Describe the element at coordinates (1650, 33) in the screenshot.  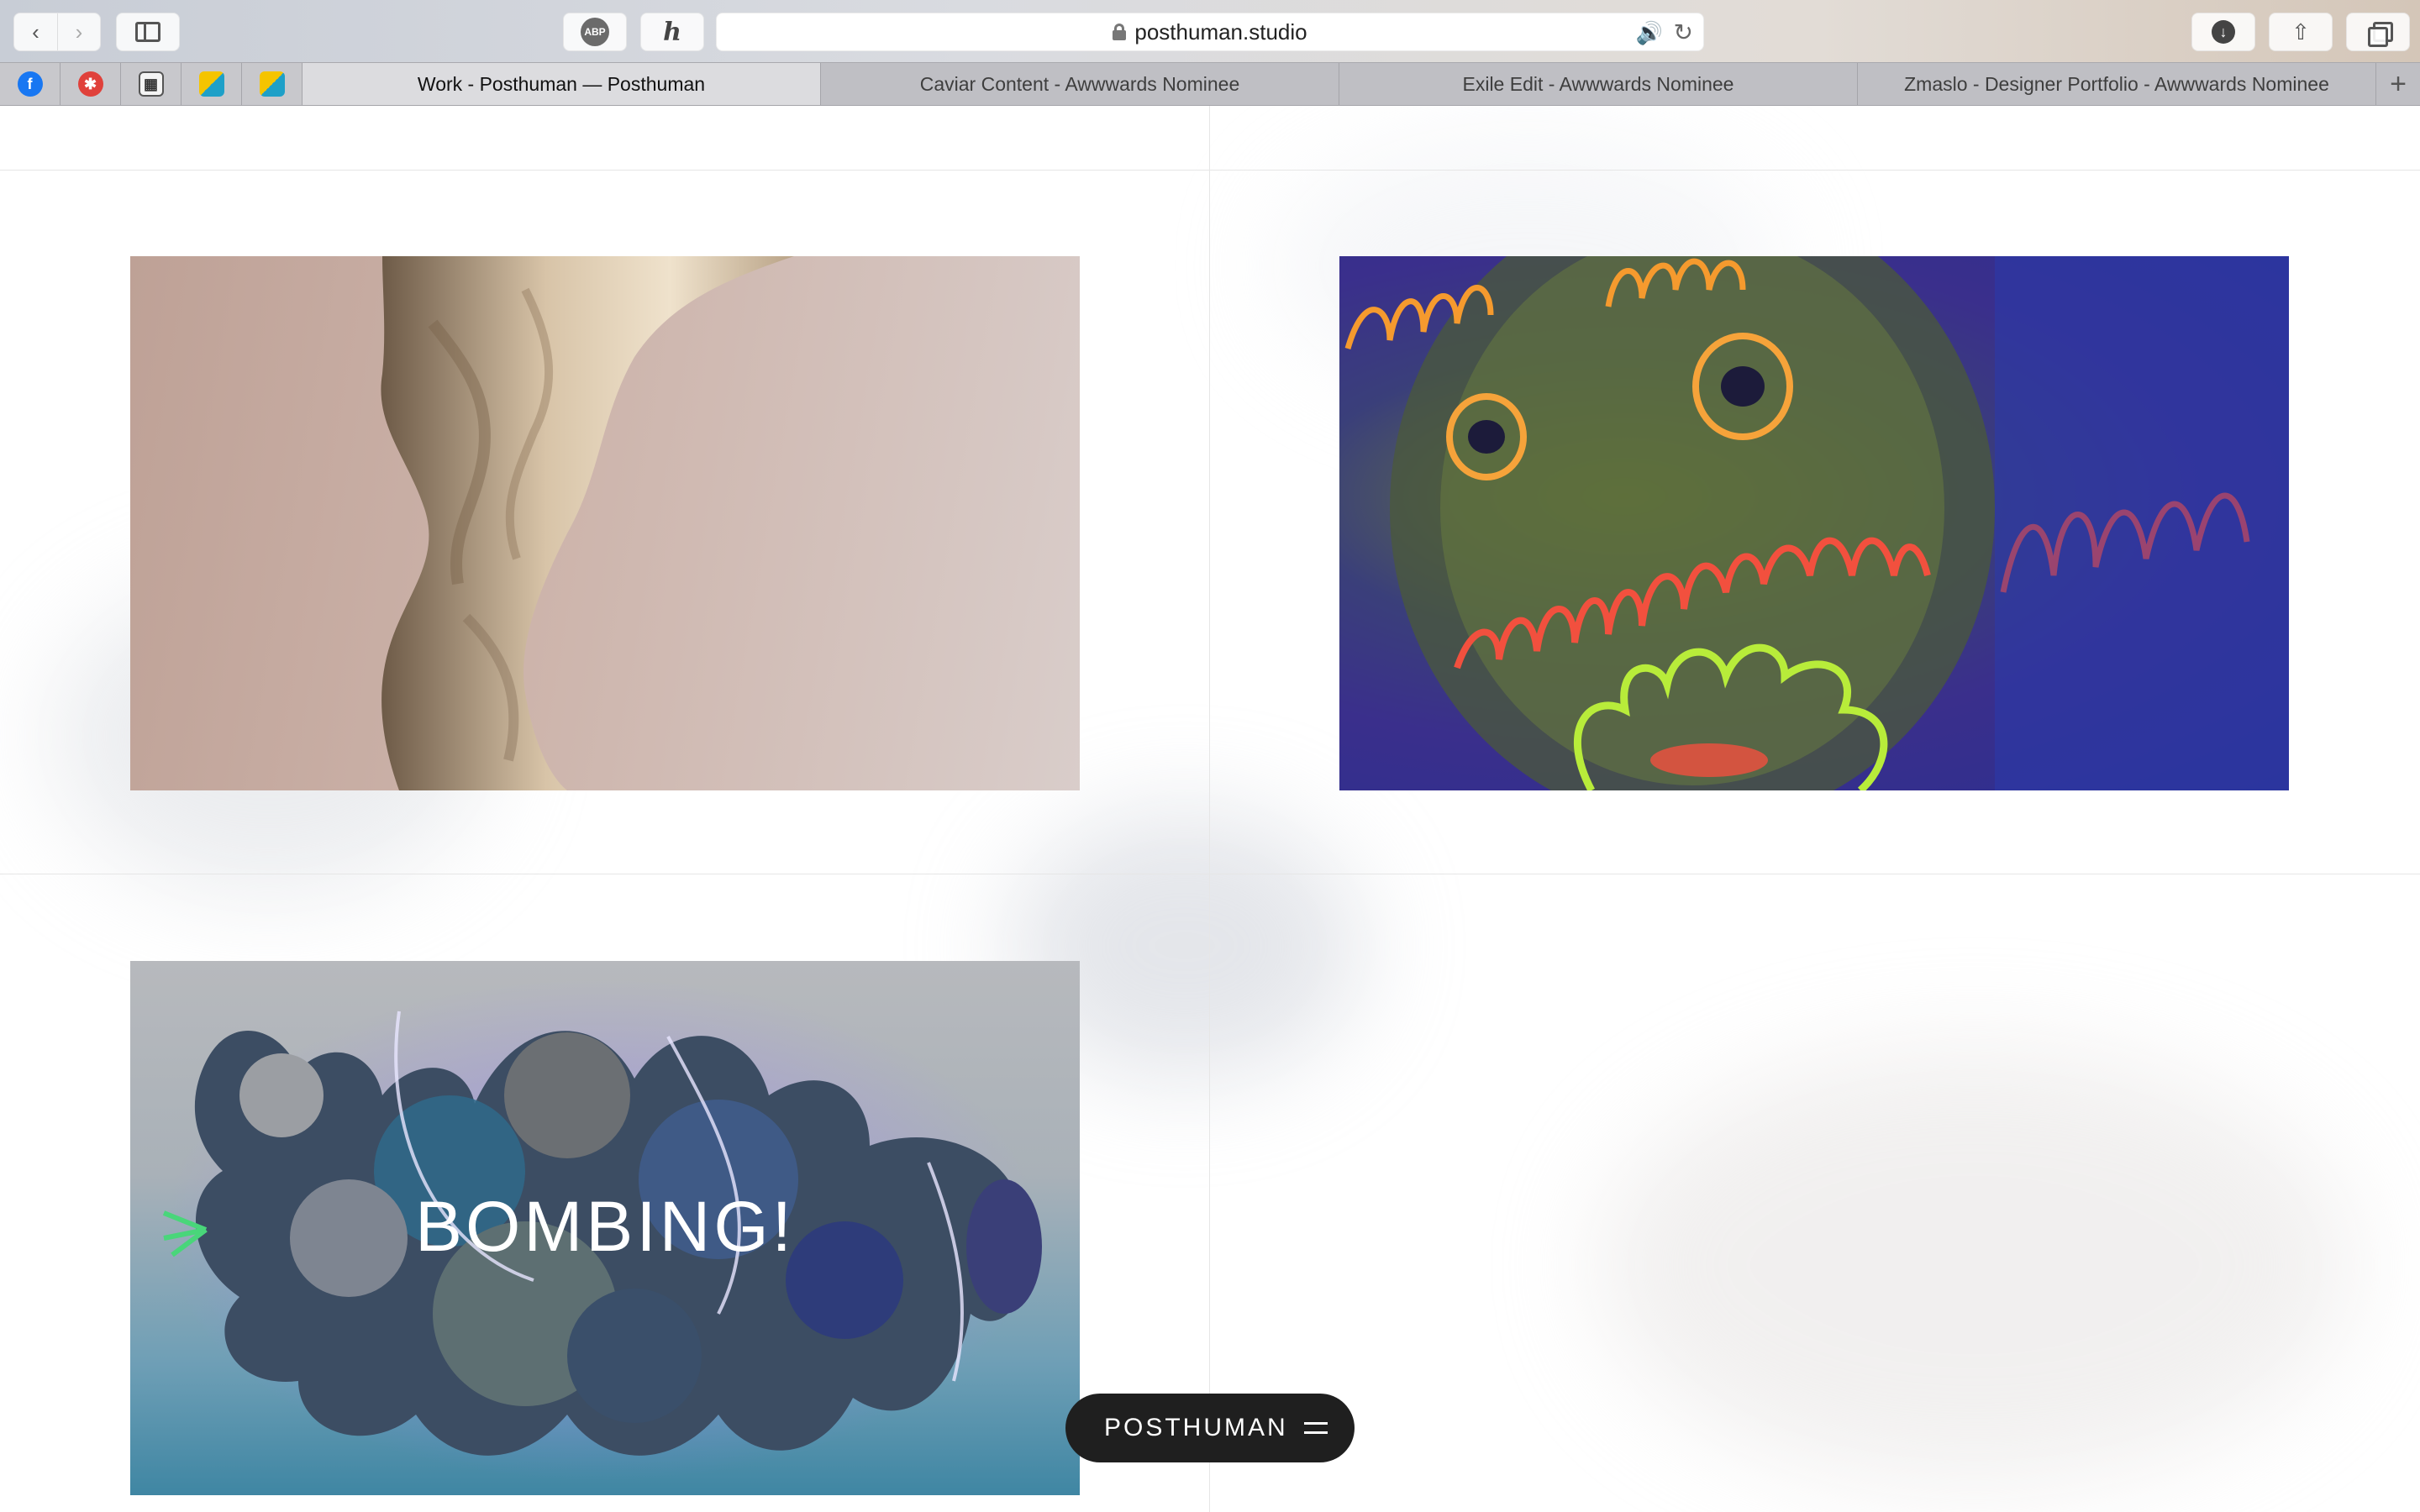
I see `speaker-icon: 🔊` at that location.